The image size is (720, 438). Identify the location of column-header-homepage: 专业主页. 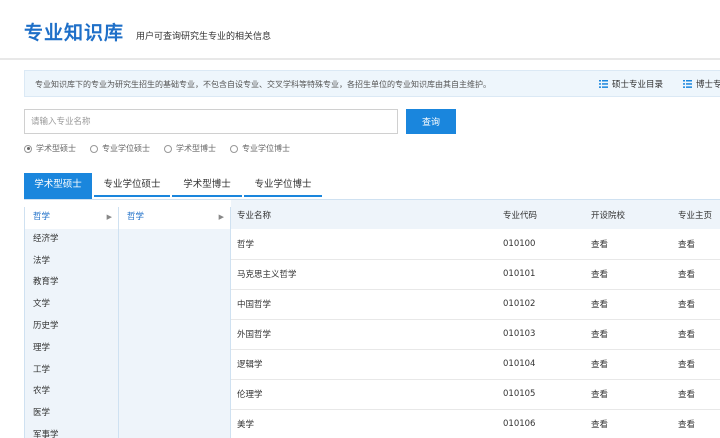
(696, 214).